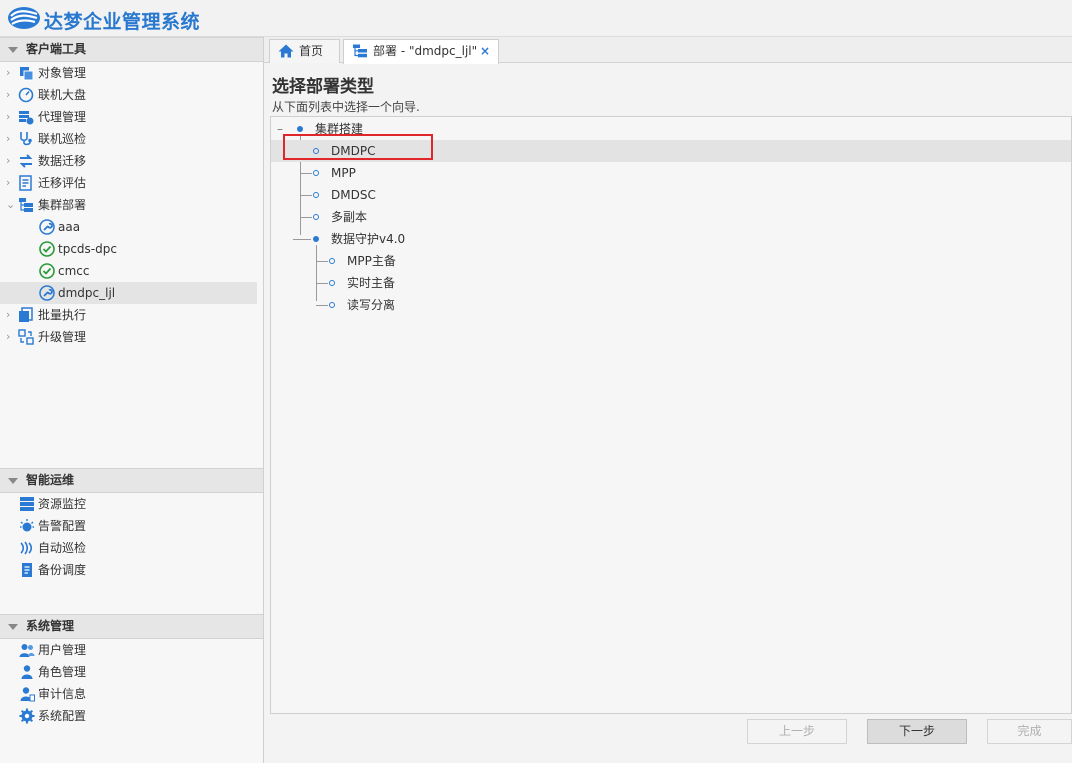  What do you see at coordinates (131, 480) in the screenshot?
I see `section-header-smart-ops: 智能运维` at bounding box center [131, 480].